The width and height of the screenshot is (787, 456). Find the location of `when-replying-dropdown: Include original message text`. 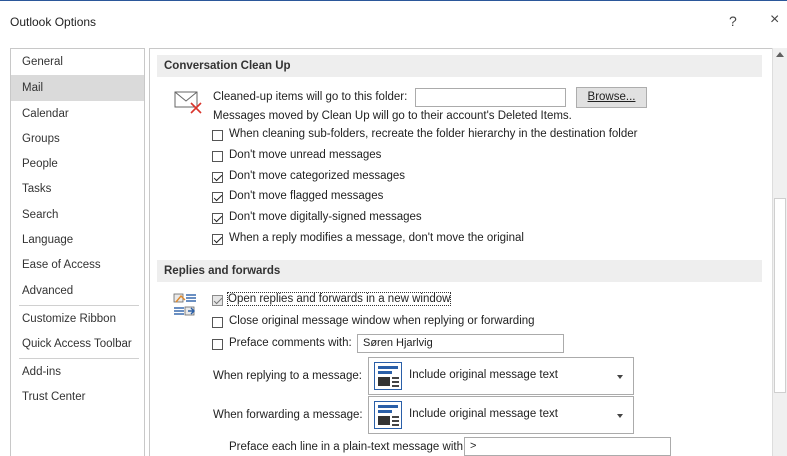

when-replying-dropdown: Include original message text is located at coordinates (501, 376).